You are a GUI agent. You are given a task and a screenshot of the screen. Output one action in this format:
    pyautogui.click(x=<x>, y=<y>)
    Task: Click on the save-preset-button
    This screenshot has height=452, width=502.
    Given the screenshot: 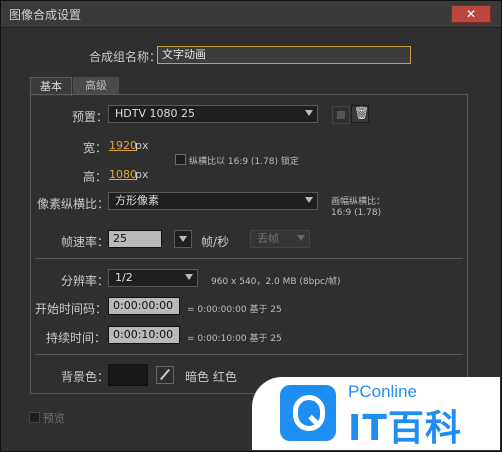 What is the action you would take?
    pyautogui.click(x=341, y=115)
    